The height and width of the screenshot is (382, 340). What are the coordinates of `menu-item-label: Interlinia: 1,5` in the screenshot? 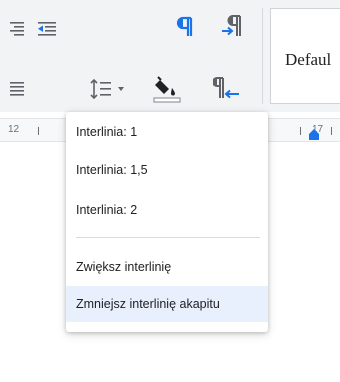 It's located at (112, 170).